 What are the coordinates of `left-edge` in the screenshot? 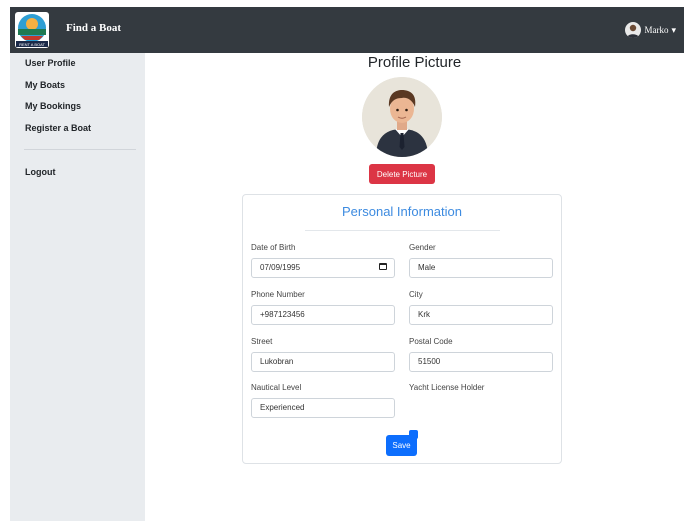 It's located at (5, 260).